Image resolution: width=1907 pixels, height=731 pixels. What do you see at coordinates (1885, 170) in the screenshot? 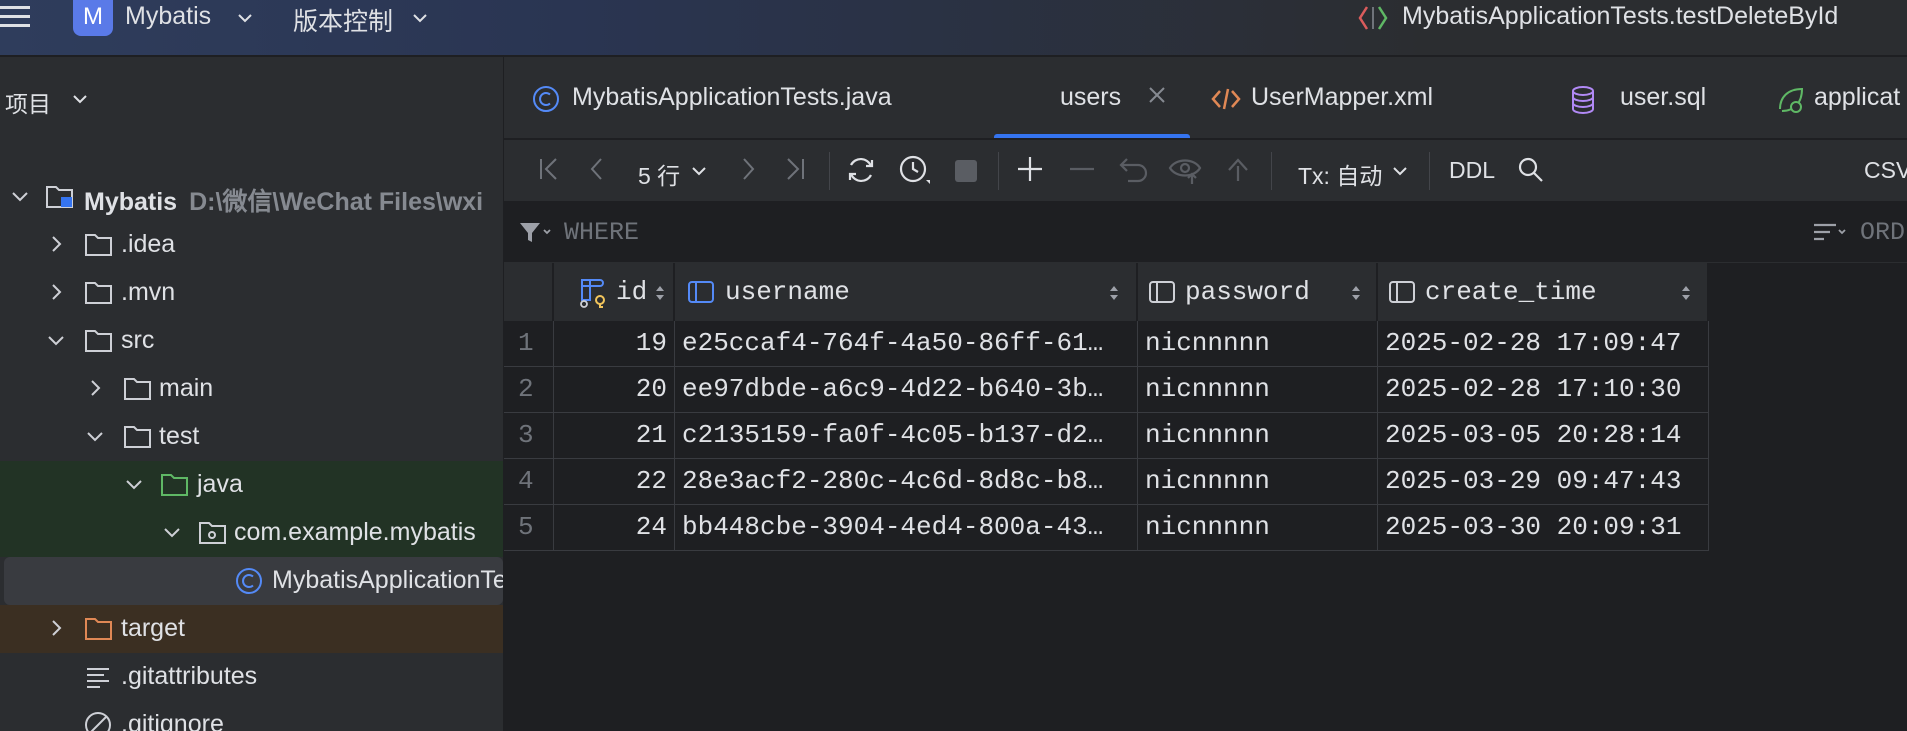
I see `export-format-selector: CSV` at bounding box center [1885, 170].